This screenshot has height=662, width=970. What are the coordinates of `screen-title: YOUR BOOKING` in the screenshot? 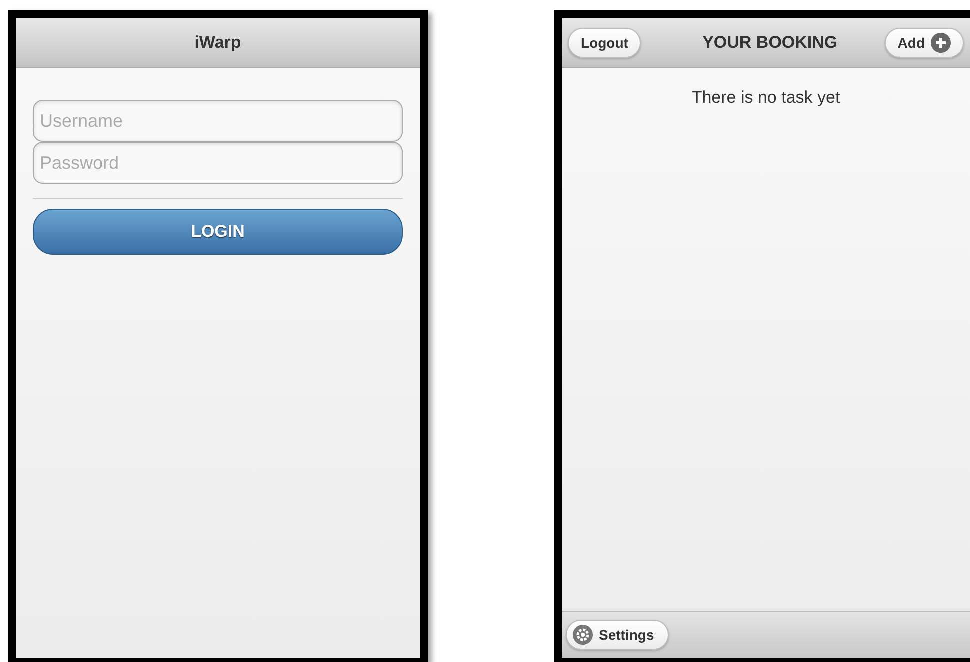 It's located at (770, 42).